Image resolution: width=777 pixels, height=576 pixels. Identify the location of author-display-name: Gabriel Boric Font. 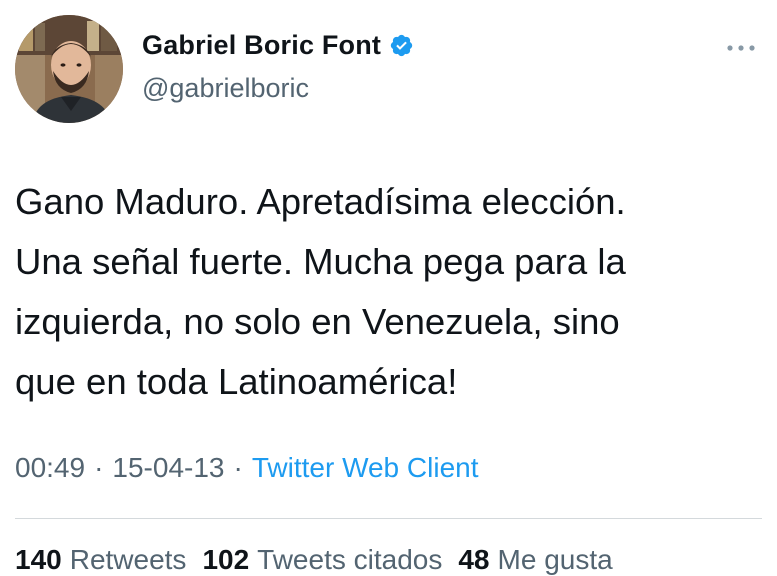
(261, 45).